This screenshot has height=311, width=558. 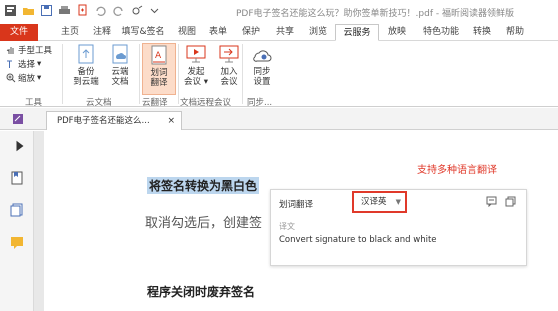 What do you see at coordinates (39, 221) in the screenshot?
I see `panel-resize-bar` at bounding box center [39, 221].